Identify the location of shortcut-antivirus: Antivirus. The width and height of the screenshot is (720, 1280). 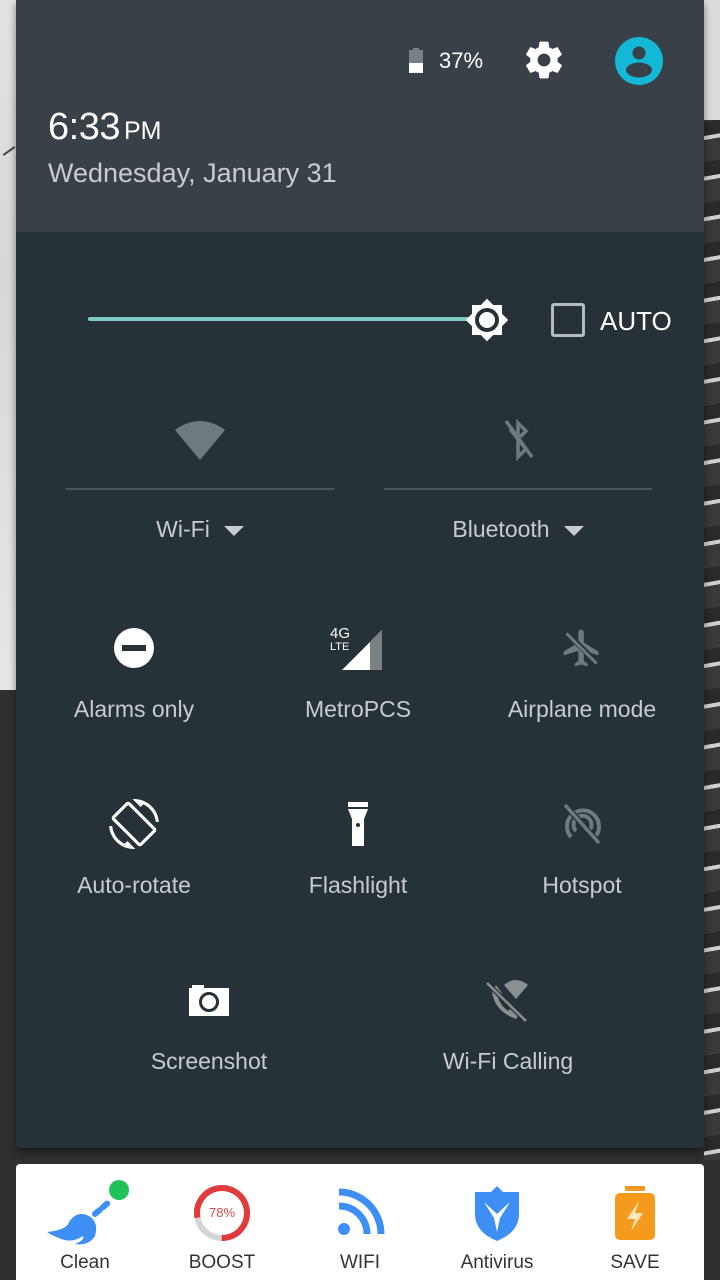
(497, 1222).